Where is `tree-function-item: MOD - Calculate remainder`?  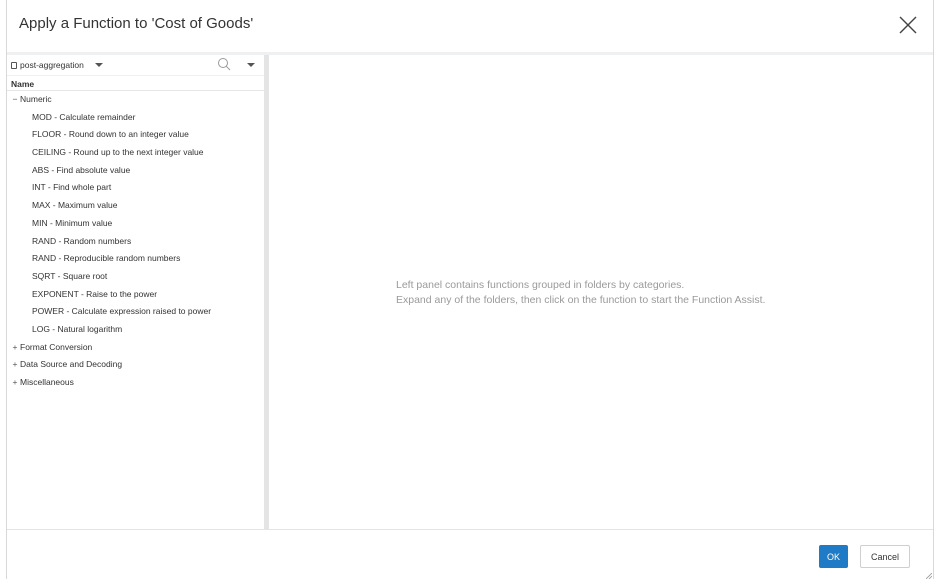 tree-function-item: MOD - Calculate remainder is located at coordinates (135, 118).